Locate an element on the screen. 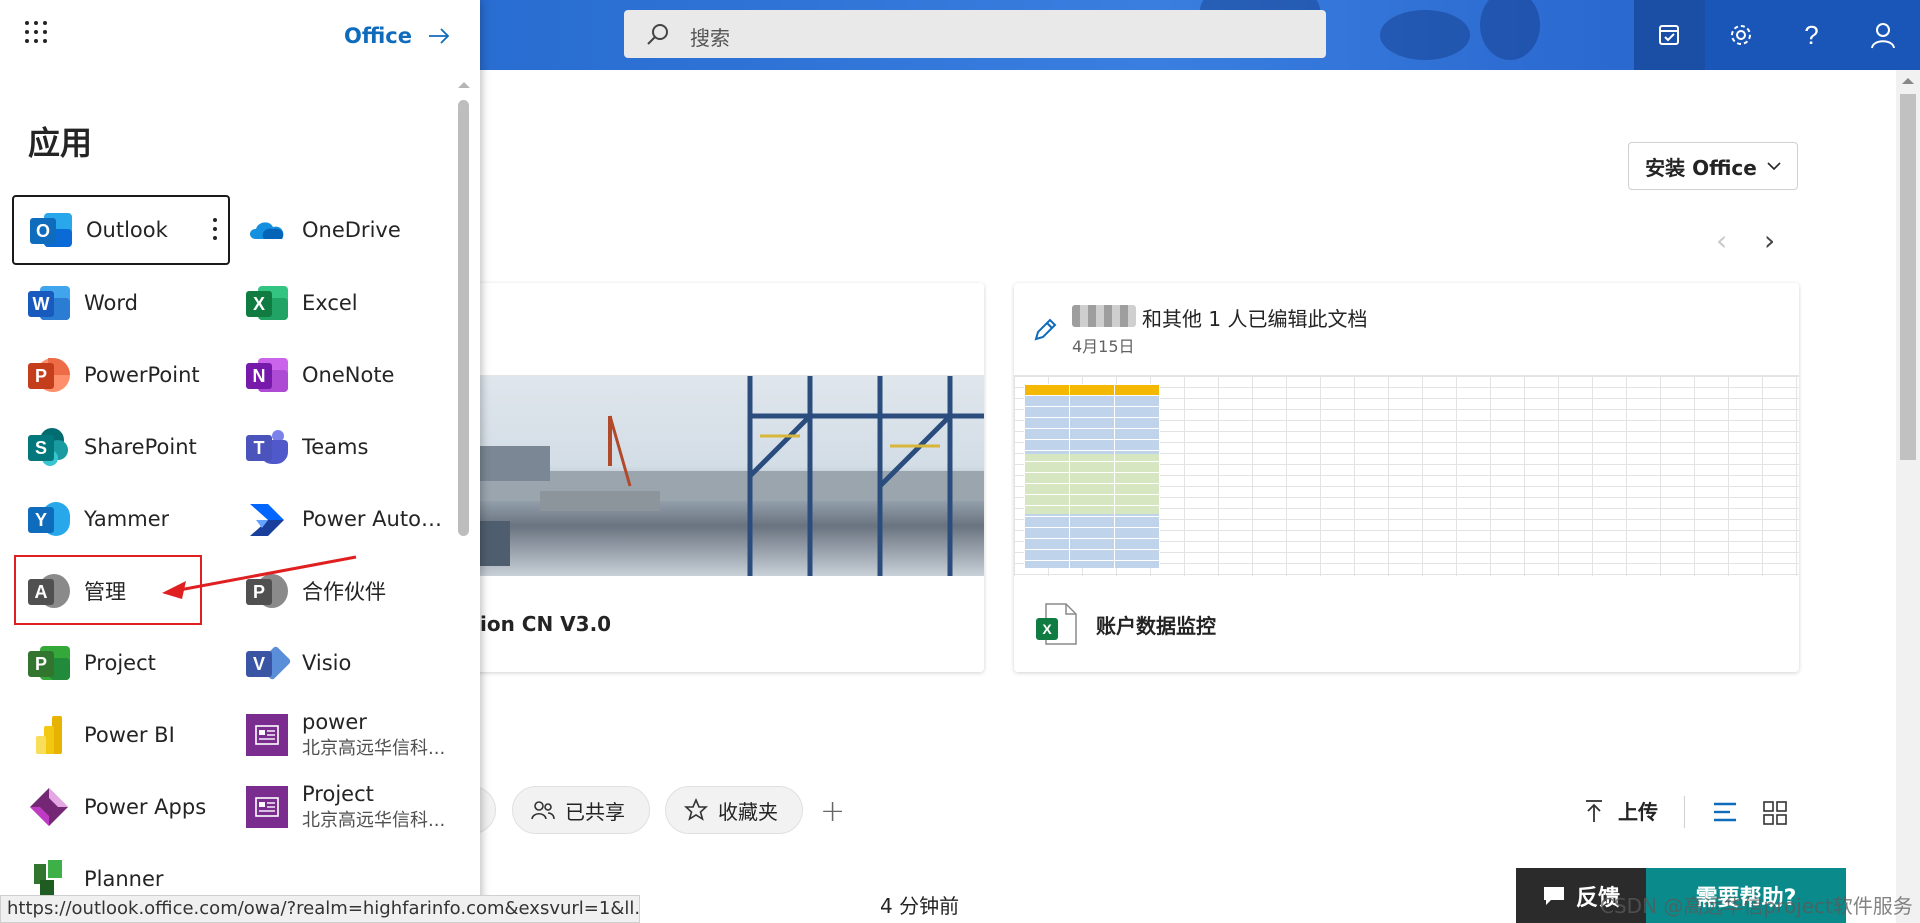 The height and width of the screenshot is (923, 1920). filter-favorites-pill: 收藏夹 is located at coordinates (734, 810).